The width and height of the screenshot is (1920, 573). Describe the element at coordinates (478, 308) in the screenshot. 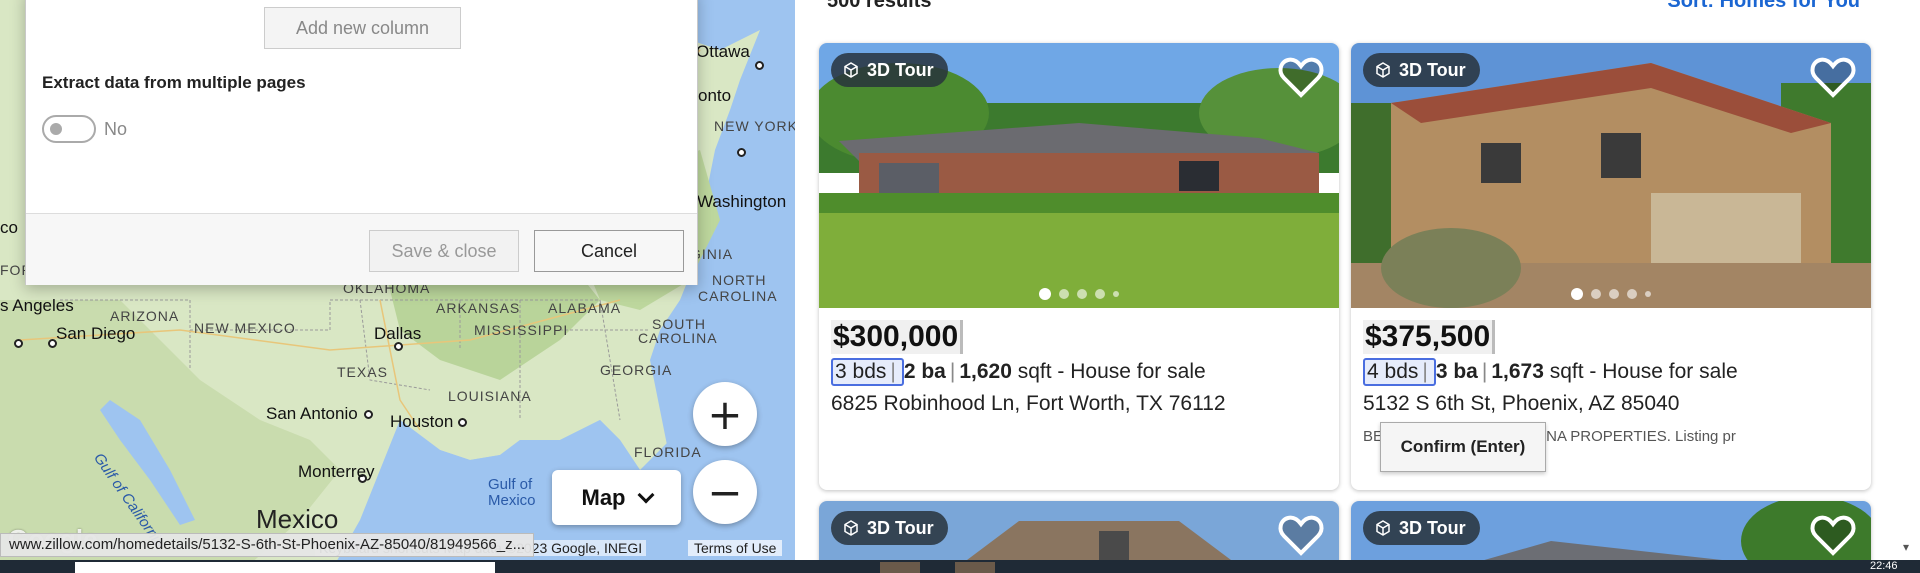

I see `map-label-arkansas: ARKANSAS` at that location.